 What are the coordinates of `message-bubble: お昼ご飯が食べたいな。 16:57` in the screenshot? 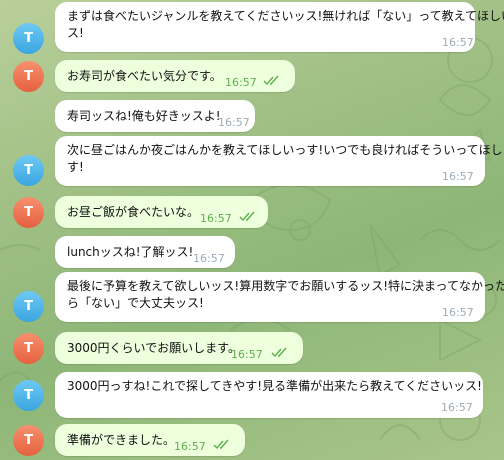 It's located at (161, 212).